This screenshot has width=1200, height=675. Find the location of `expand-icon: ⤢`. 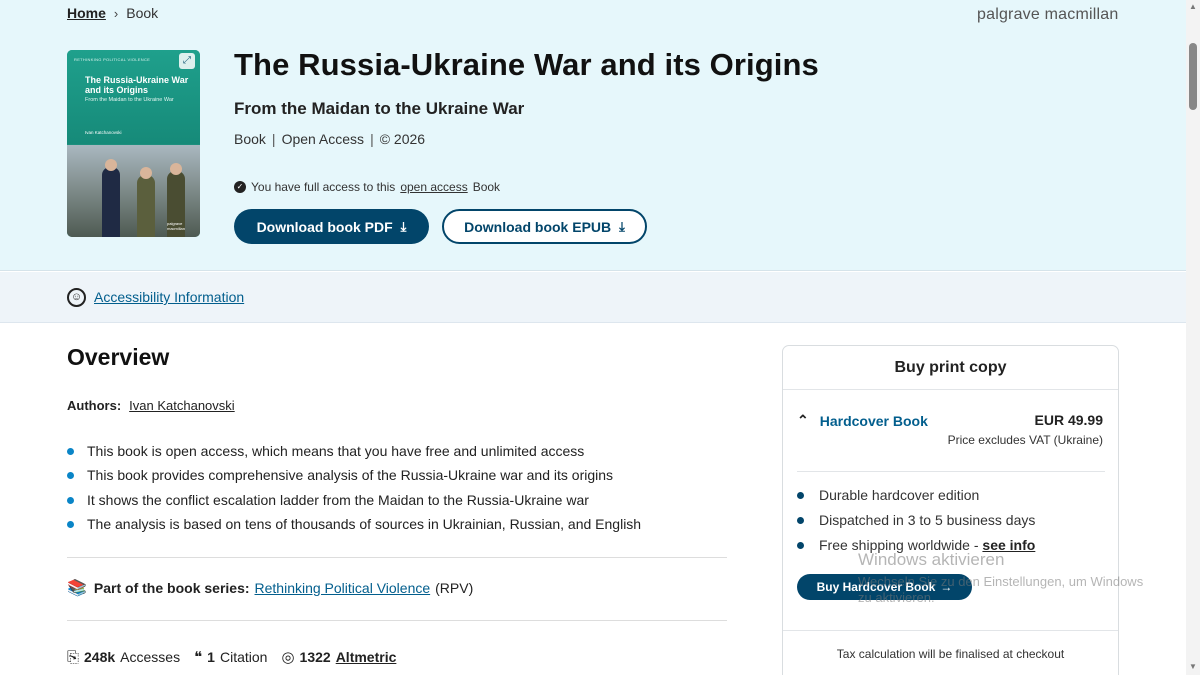

expand-icon: ⤢ is located at coordinates (187, 61).